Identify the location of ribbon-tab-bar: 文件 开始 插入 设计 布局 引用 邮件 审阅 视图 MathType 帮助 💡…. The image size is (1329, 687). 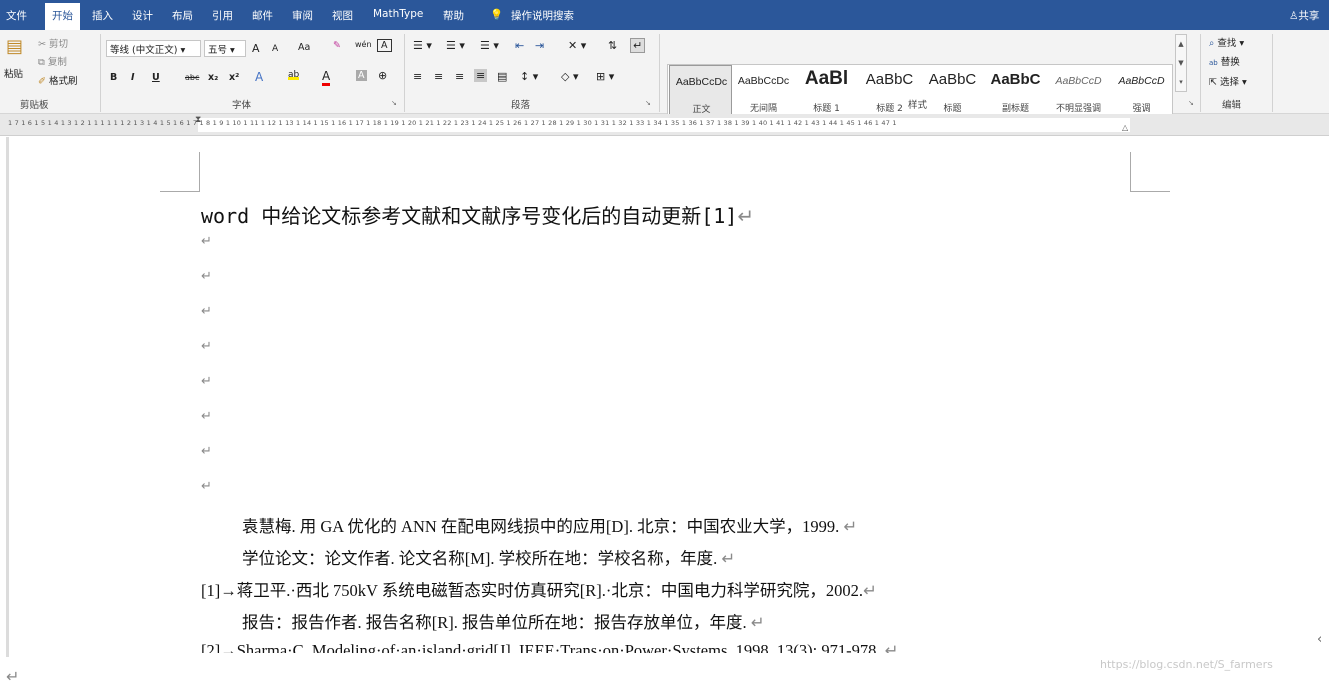
(664, 15).